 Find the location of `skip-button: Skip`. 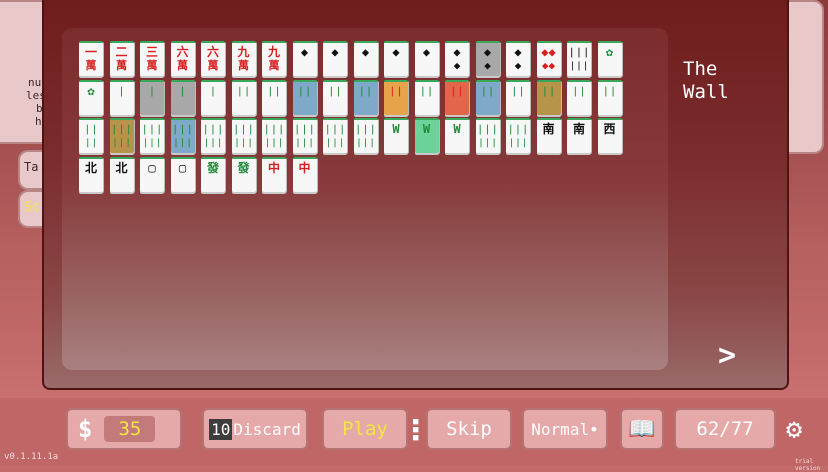

skip-button: Skip is located at coordinates (469, 429).